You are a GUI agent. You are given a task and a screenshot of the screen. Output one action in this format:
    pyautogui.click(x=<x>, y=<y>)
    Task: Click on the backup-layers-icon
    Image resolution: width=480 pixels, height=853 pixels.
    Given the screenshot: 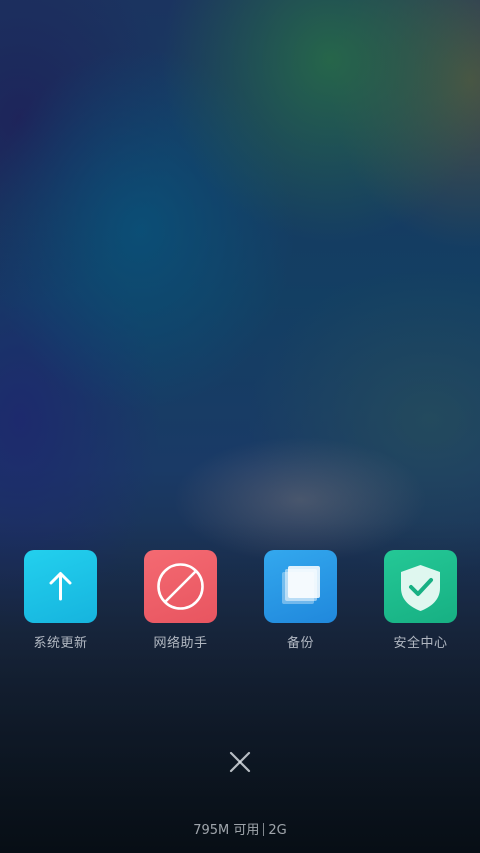 What is the action you would take?
    pyautogui.click(x=301, y=585)
    